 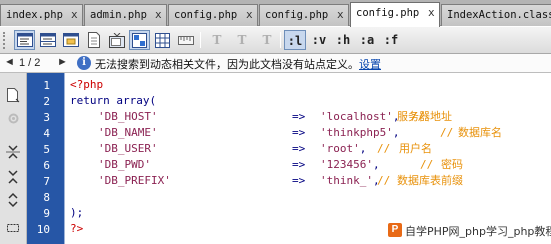 I want to click on tab-admin-php: admin.php x, so click(x=125, y=15).